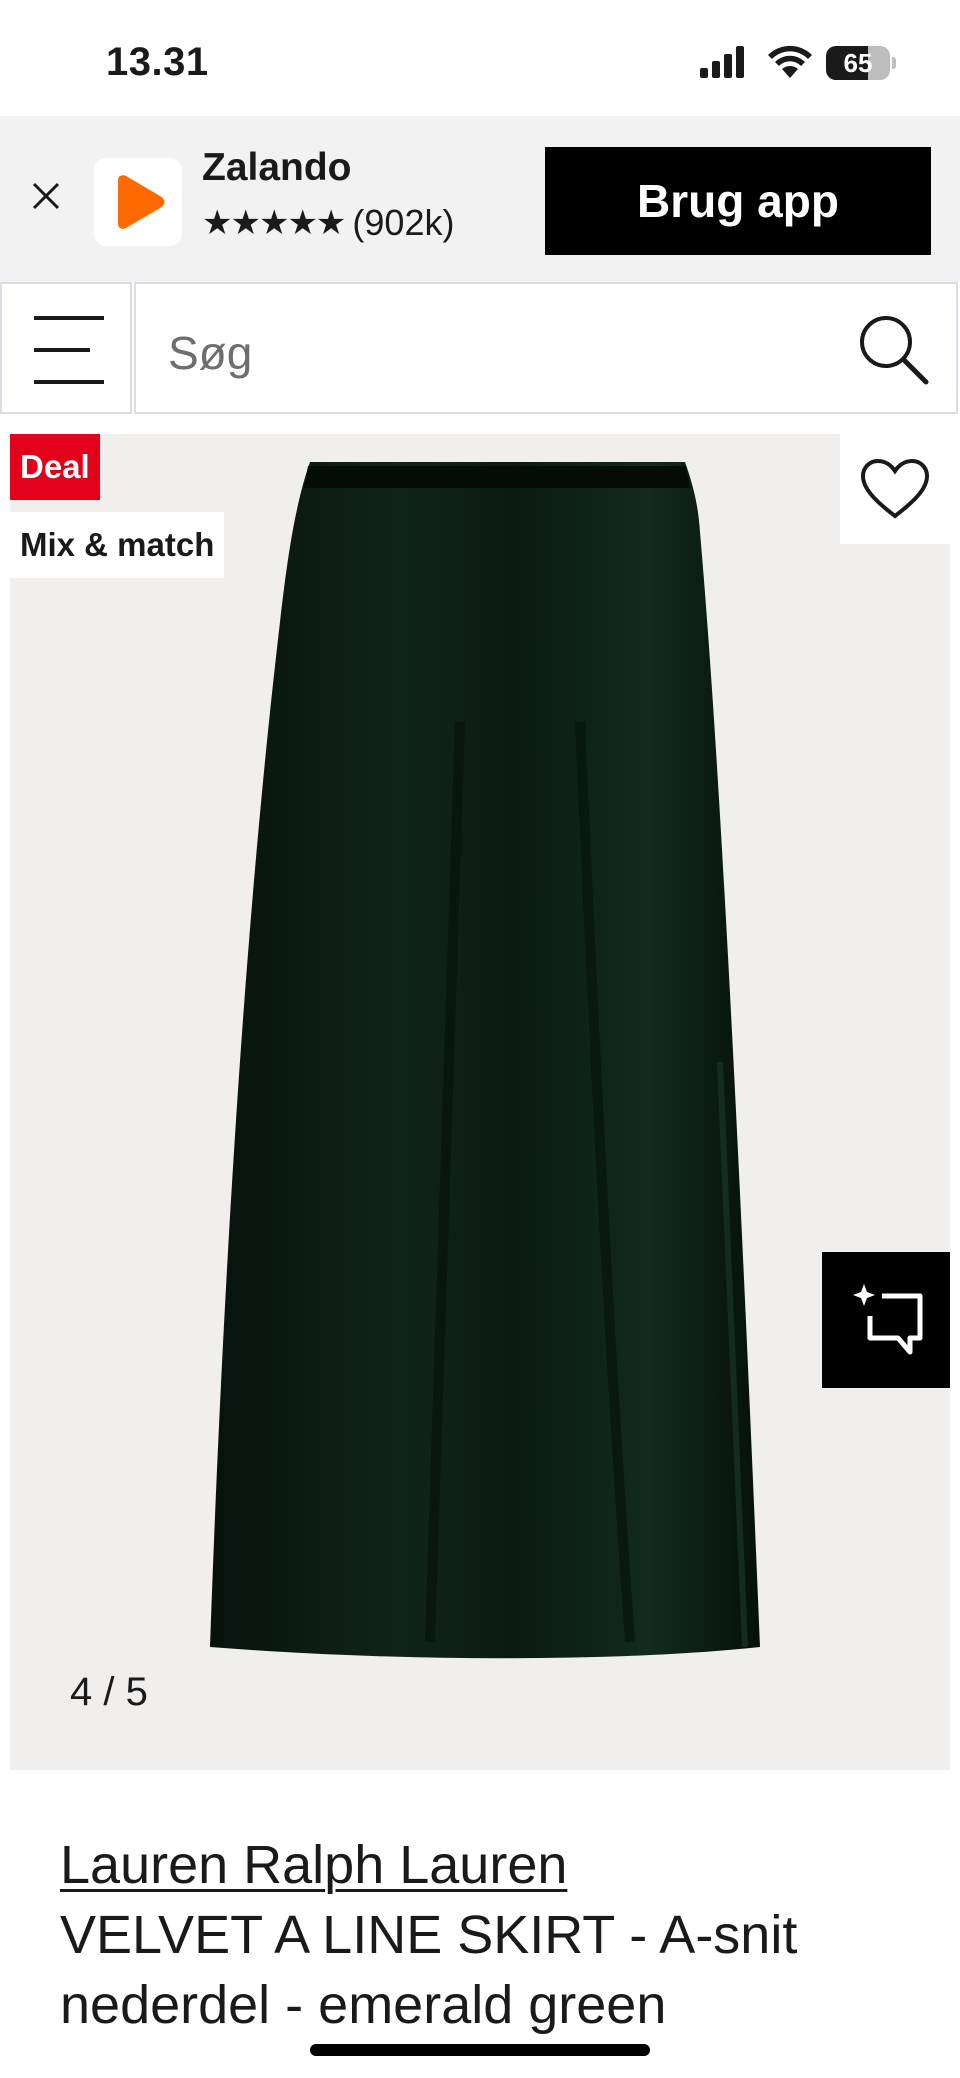 This screenshot has width=960, height=2078. Describe the element at coordinates (403, 222) in the screenshot. I see `rating-count: (902k)` at that location.